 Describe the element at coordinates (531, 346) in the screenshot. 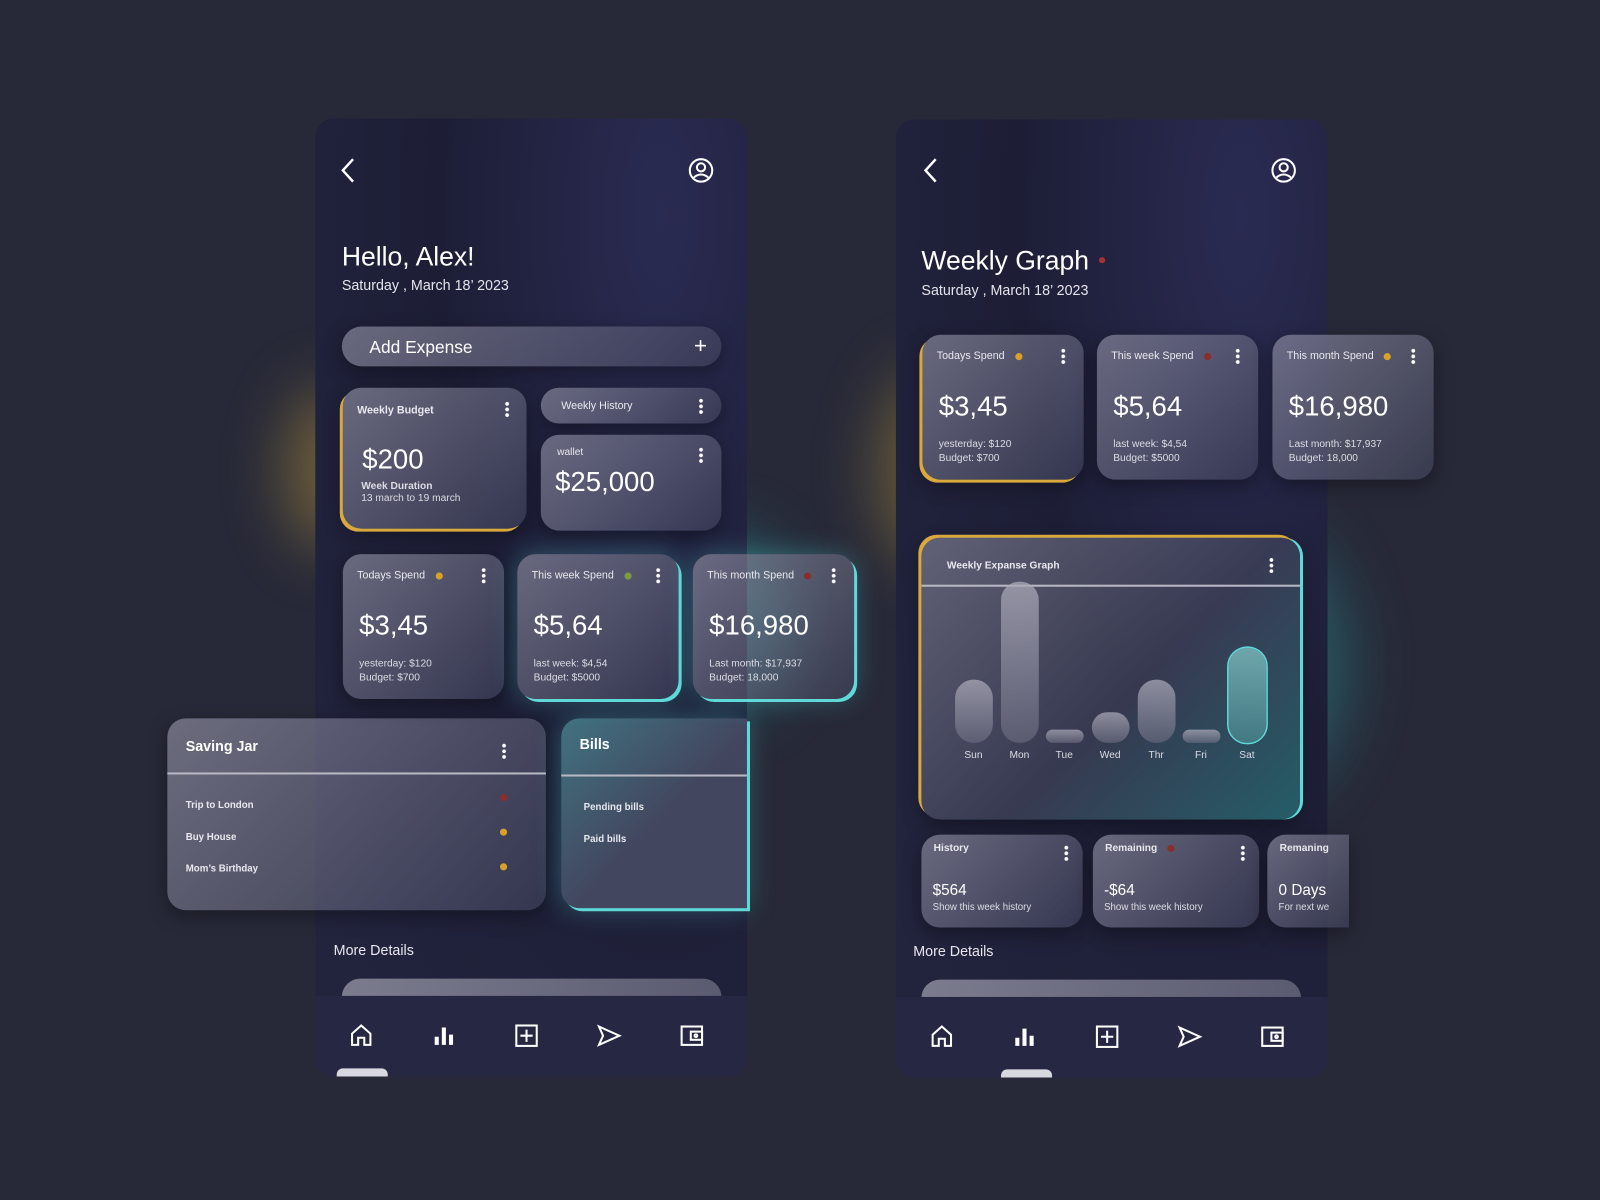

I see `add-expense-button: Add Expense +` at that location.